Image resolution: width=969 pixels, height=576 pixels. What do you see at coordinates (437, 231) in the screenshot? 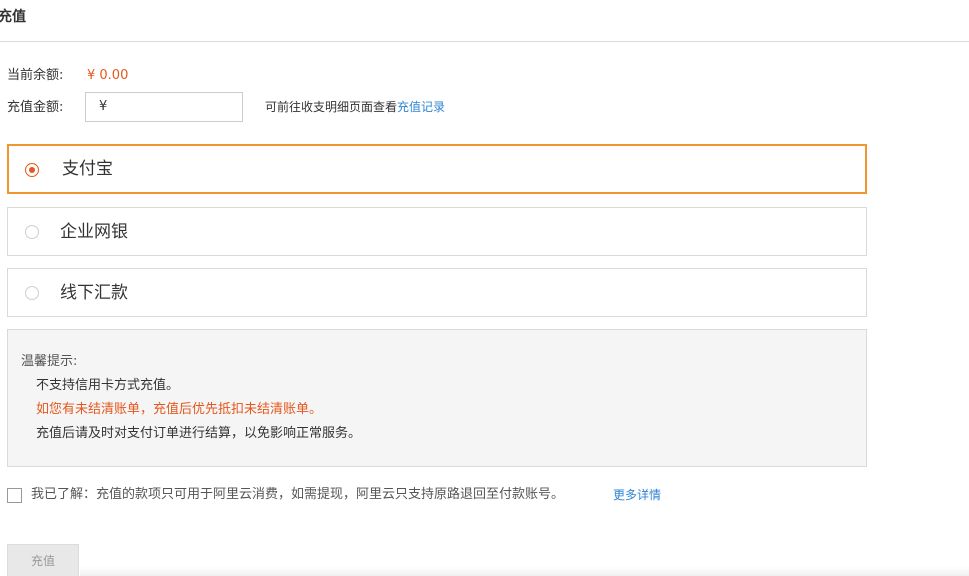
I see `payment-option-enterprise-bank: 企业网银` at bounding box center [437, 231].